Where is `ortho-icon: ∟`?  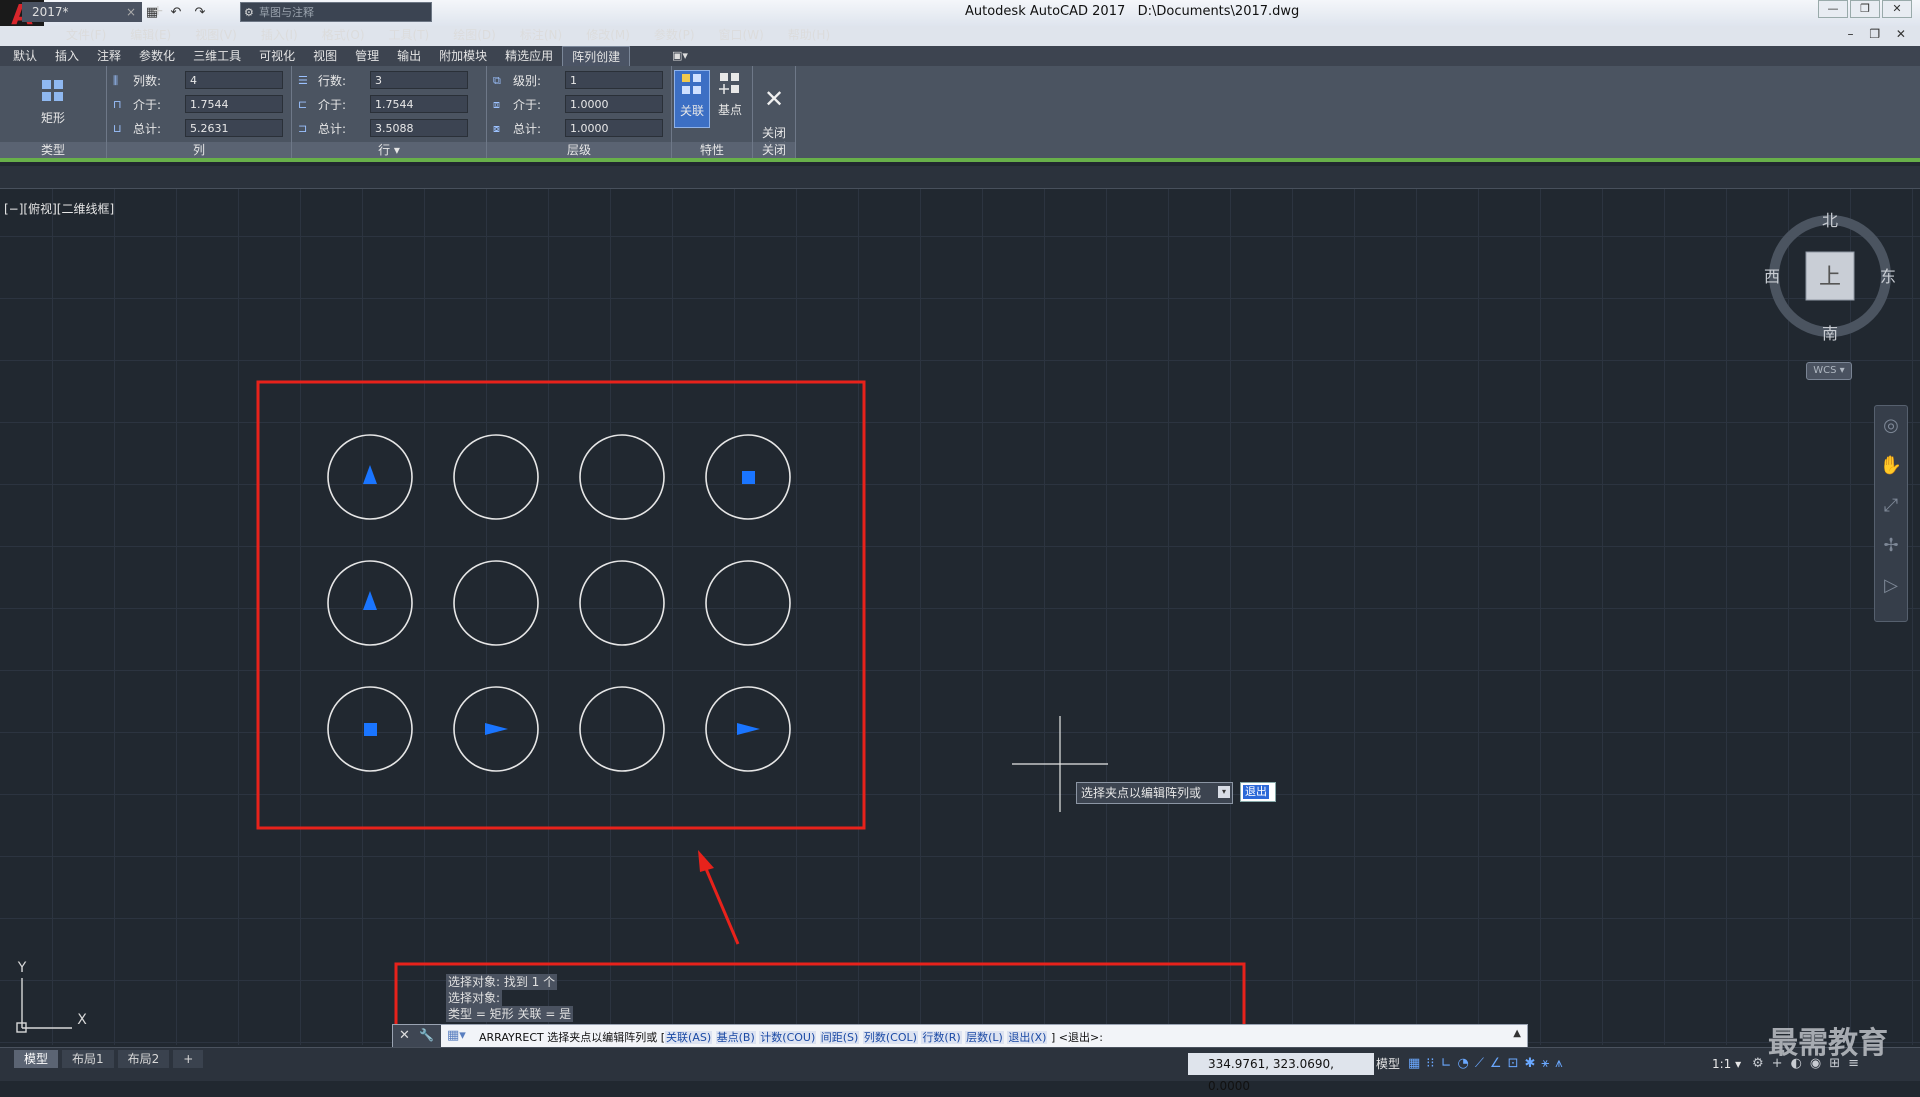
ortho-icon: ∟ is located at coordinates (1446, 1064).